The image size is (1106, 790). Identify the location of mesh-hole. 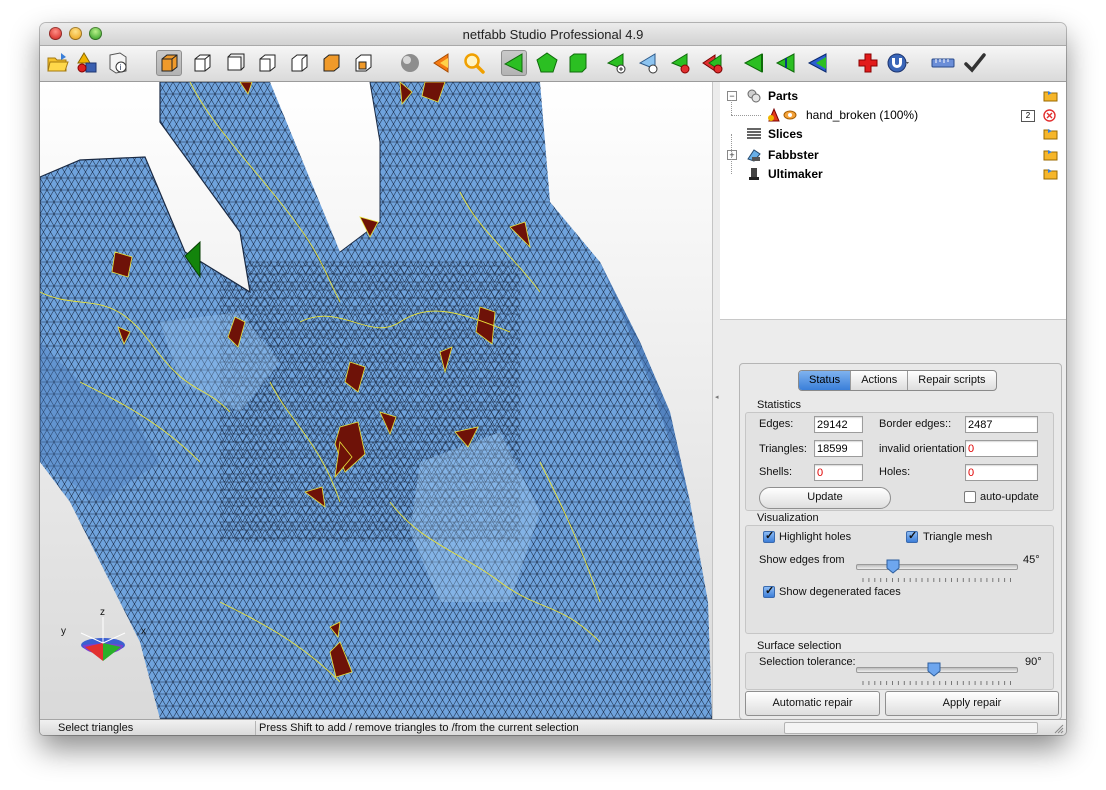
(122, 264).